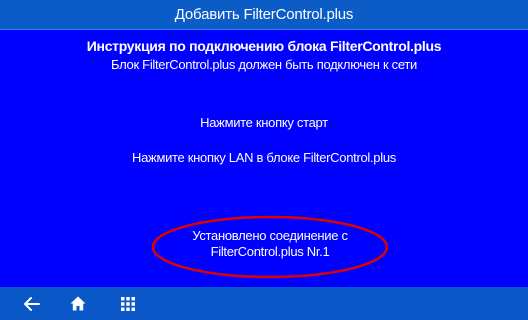 This screenshot has width=528, height=320. What do you see at coordinates (270, 235) in the screenshot?
I see `status-line-1: Установлено соединение с` at bounding box center [270, 235].